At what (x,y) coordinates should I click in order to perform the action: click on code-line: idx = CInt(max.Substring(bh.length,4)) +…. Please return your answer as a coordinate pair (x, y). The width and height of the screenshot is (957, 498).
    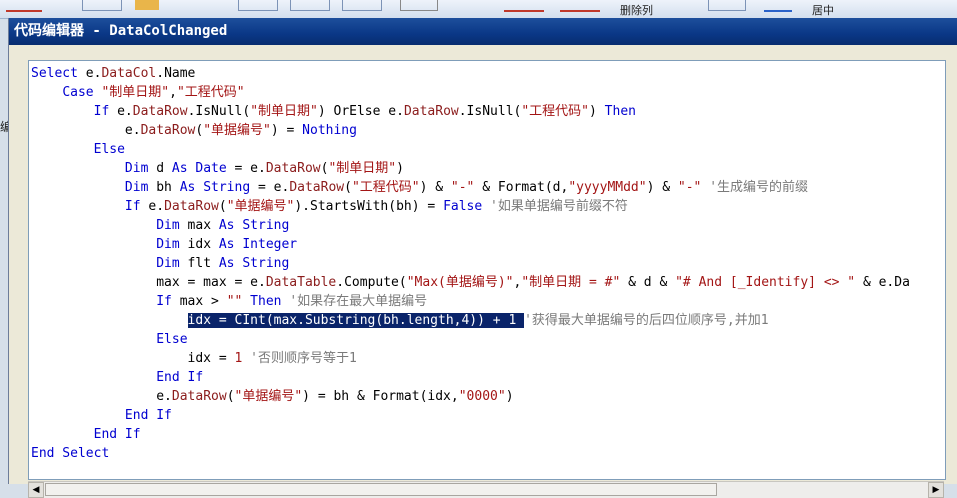
    Looking at the image, I should click on (470, 320).